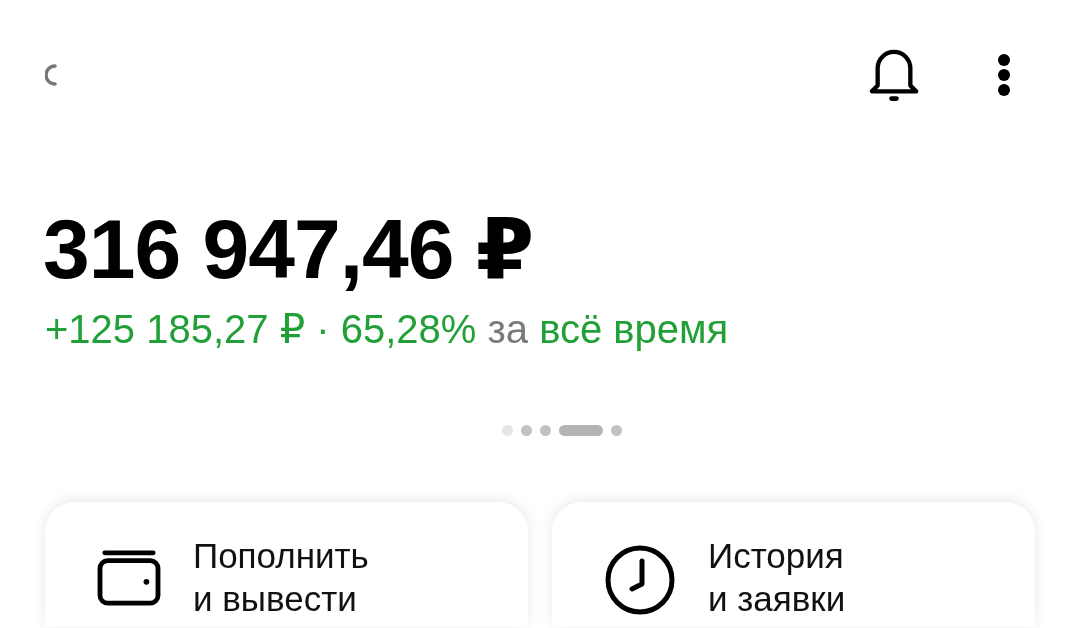  I want to click on period-prefix: за, so click(508, 329).